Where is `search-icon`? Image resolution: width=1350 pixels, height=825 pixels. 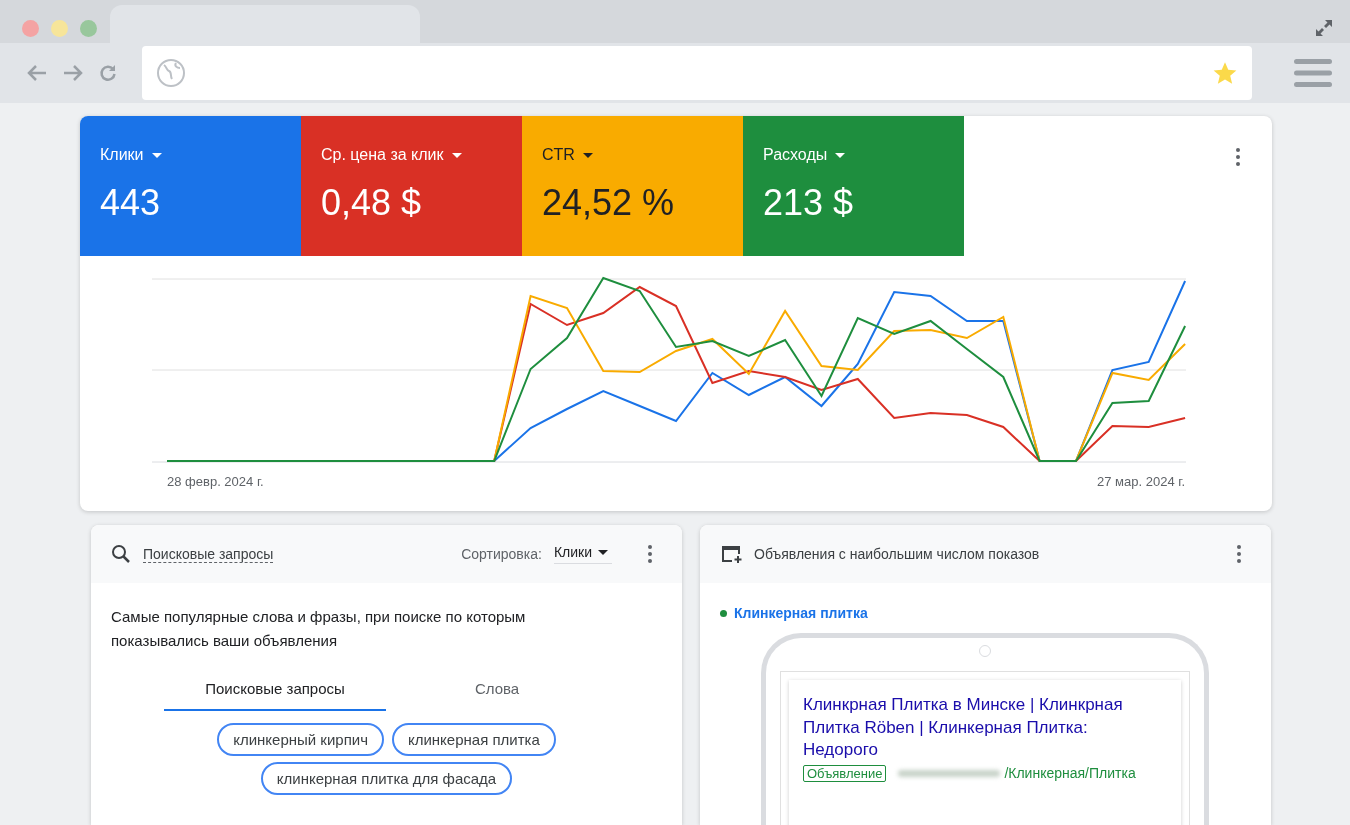 search-icon is located at coordinates (121, 554).